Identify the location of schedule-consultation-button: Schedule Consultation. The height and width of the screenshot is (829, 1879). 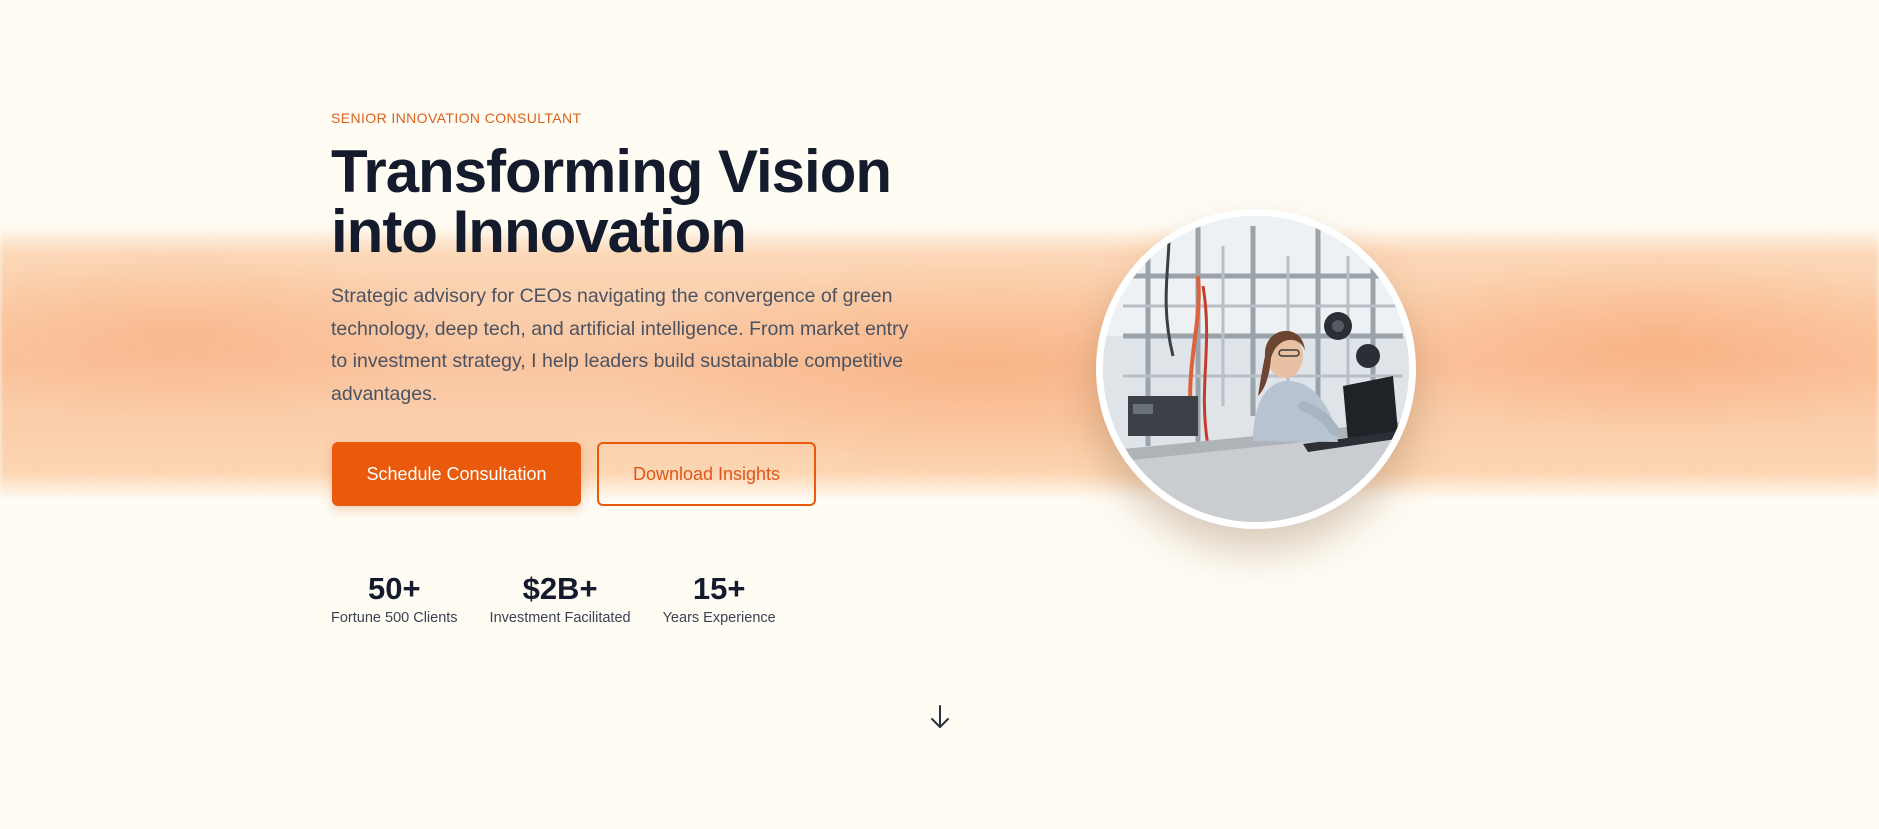
(456, 474).